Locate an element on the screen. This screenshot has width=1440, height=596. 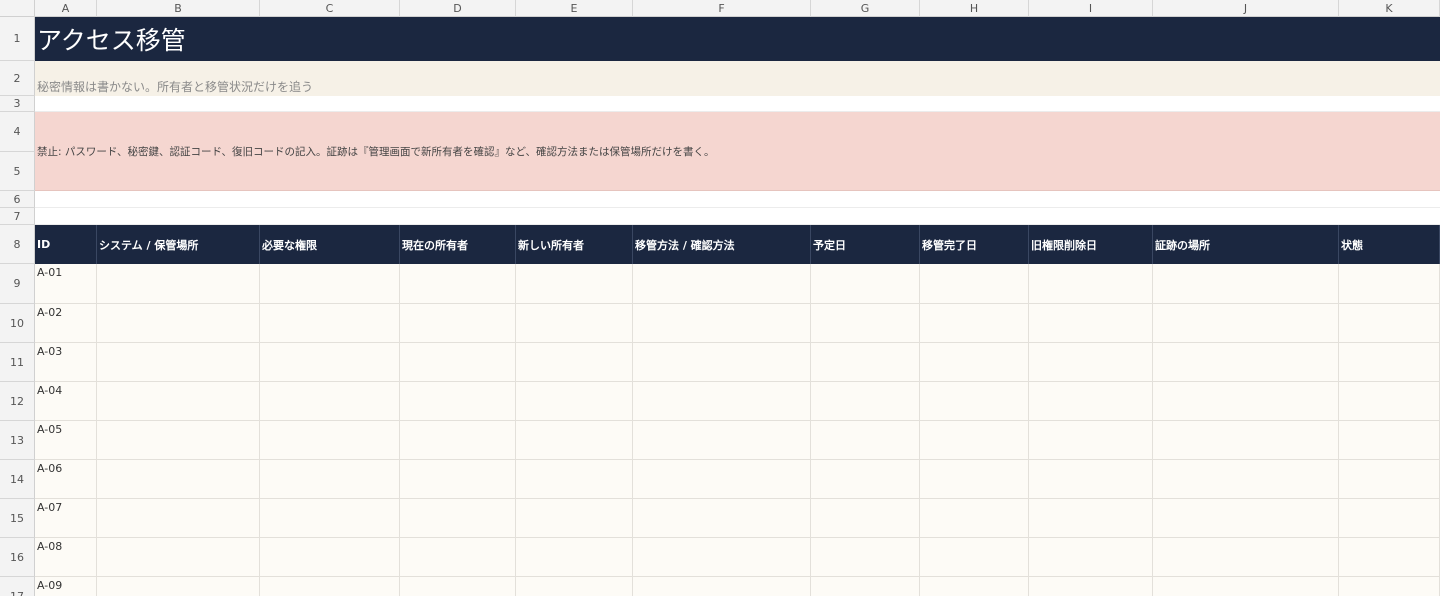
id-cell: A-03 is located at coordinates (66, 362).